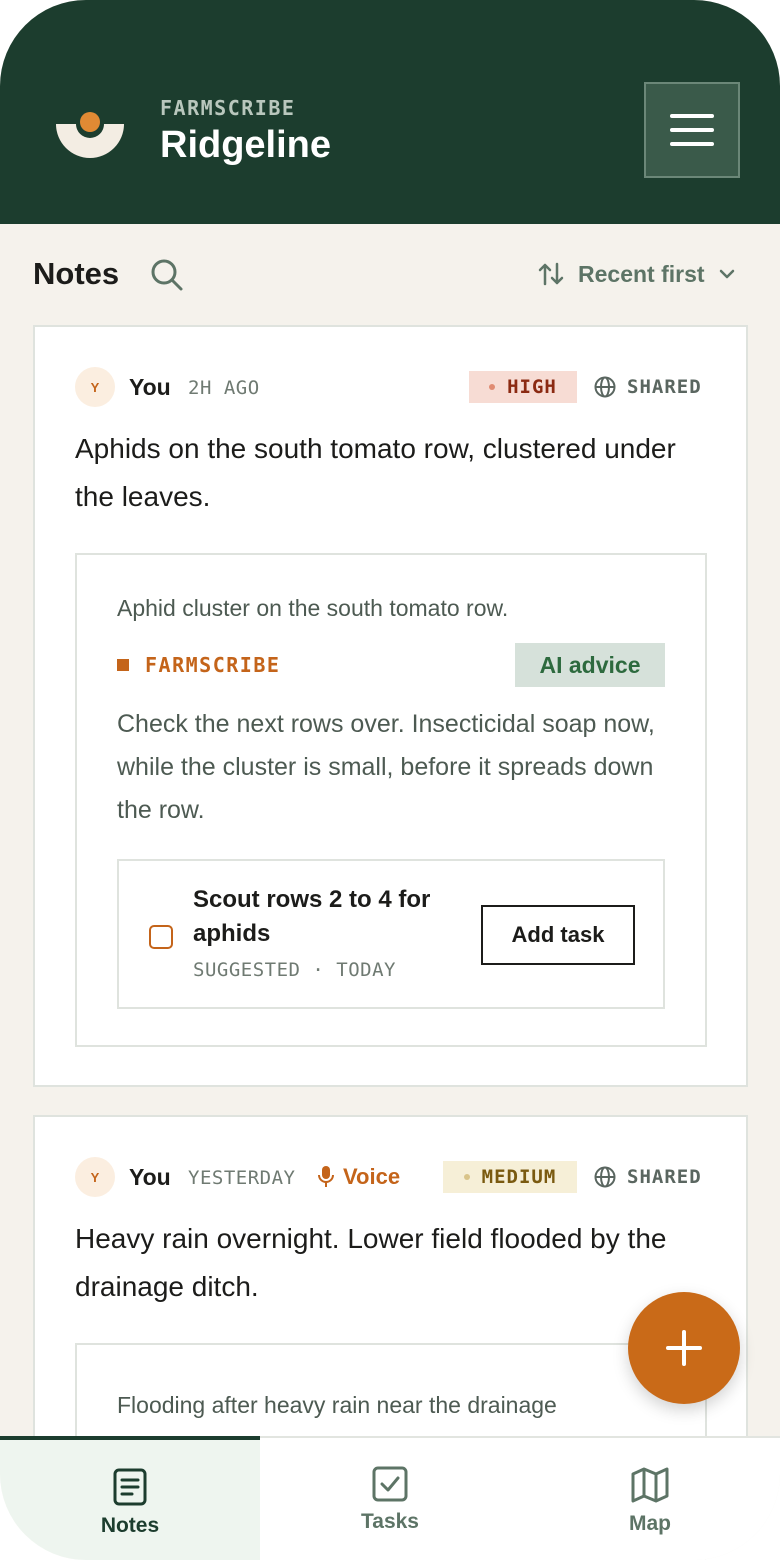 This screenshot has height=1560, width=780. What do you see at coordinates (294, 970) in the screenshot?
I see `task-meta: SUGGESTED · TODAY` at bounding box center [294, 970].